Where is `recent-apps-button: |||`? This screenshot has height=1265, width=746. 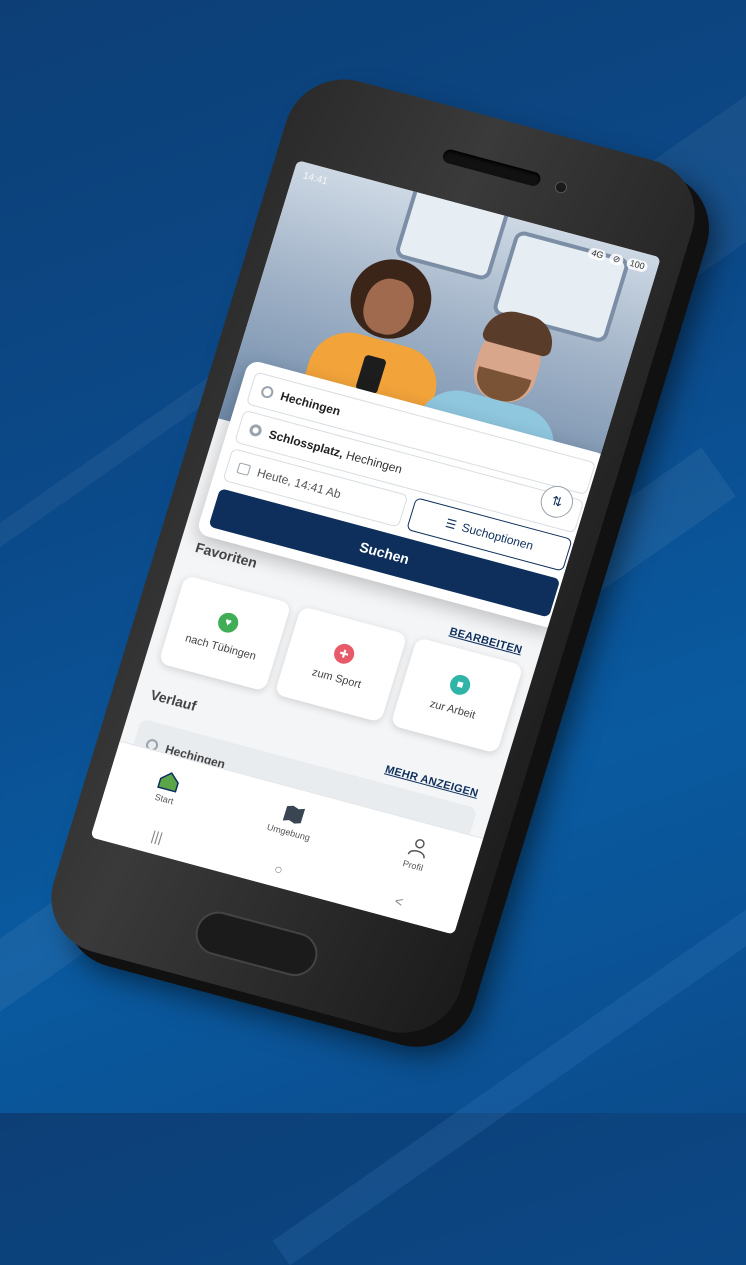 recent-apps-button: ||| is located at coordinates (156, 836).